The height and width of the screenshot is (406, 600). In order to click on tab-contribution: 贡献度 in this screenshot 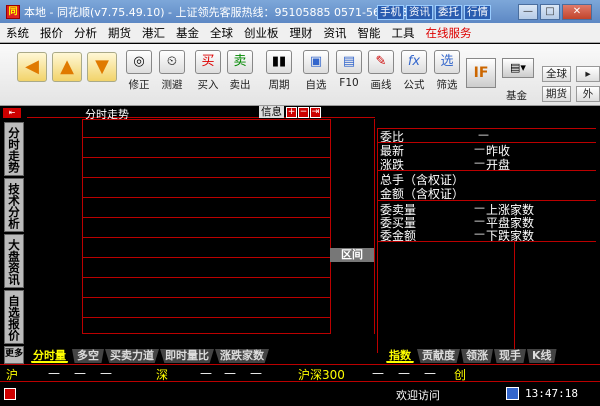, I will do `click(438, 356)`.